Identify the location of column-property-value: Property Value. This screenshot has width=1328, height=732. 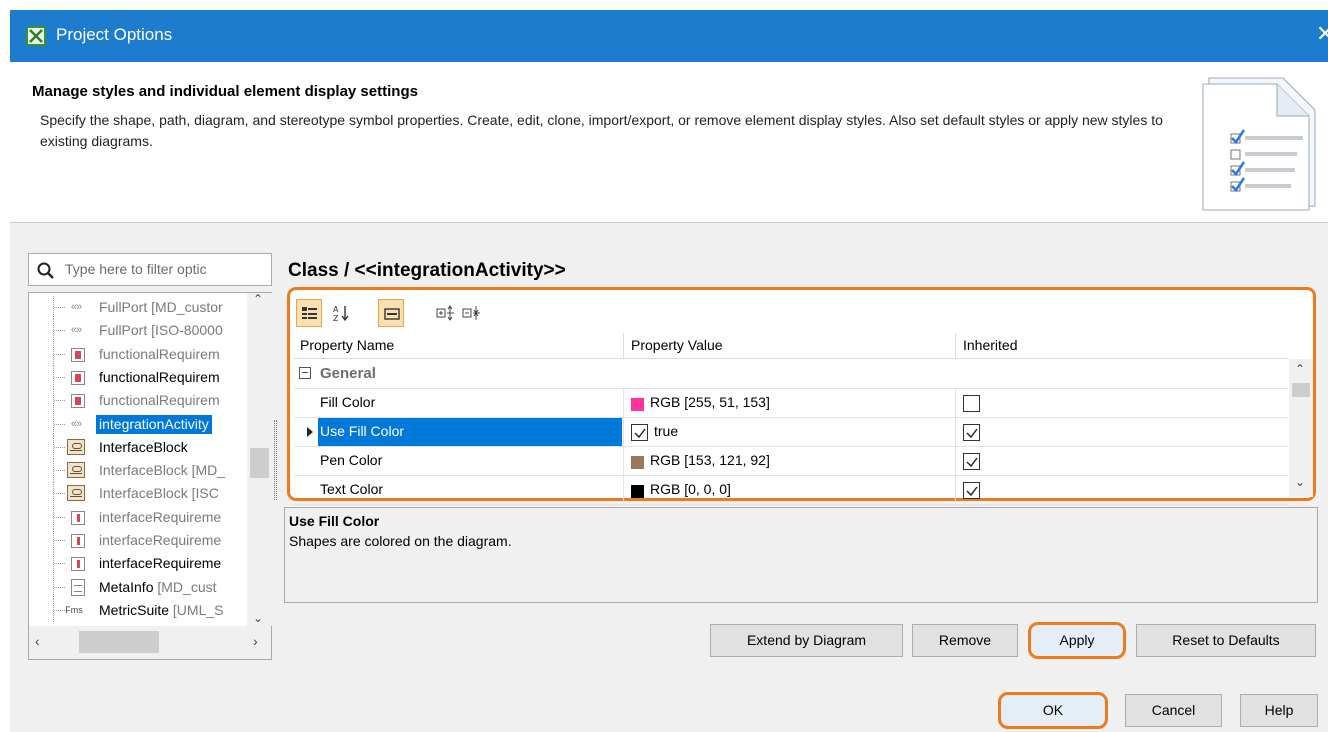
(677, 345).